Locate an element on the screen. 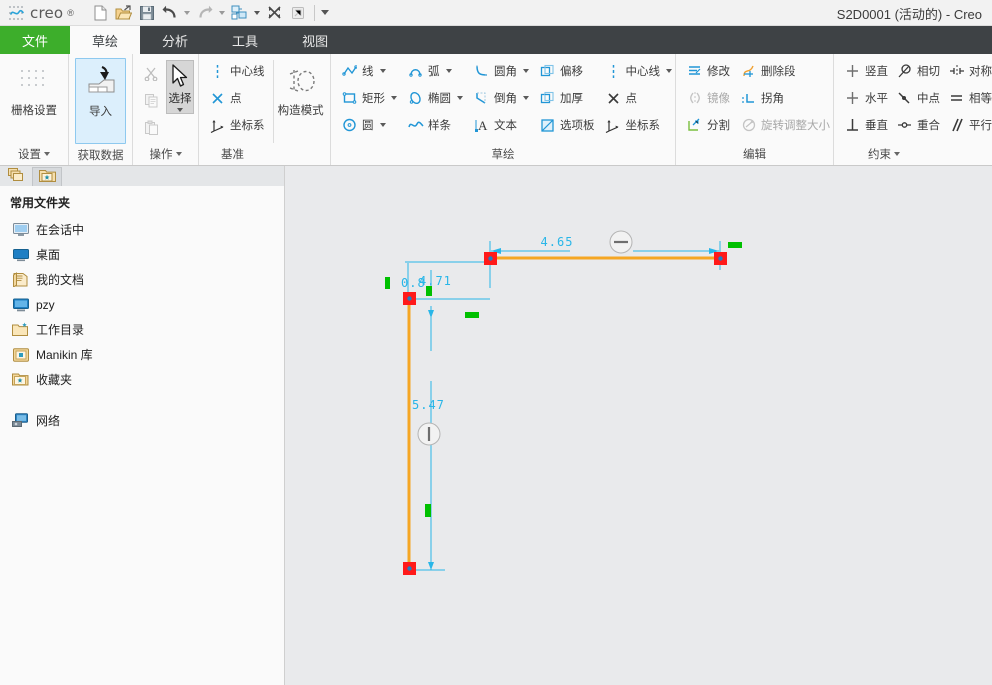  arc-dropdown-caret-icon is located at coordinates (448, 71).